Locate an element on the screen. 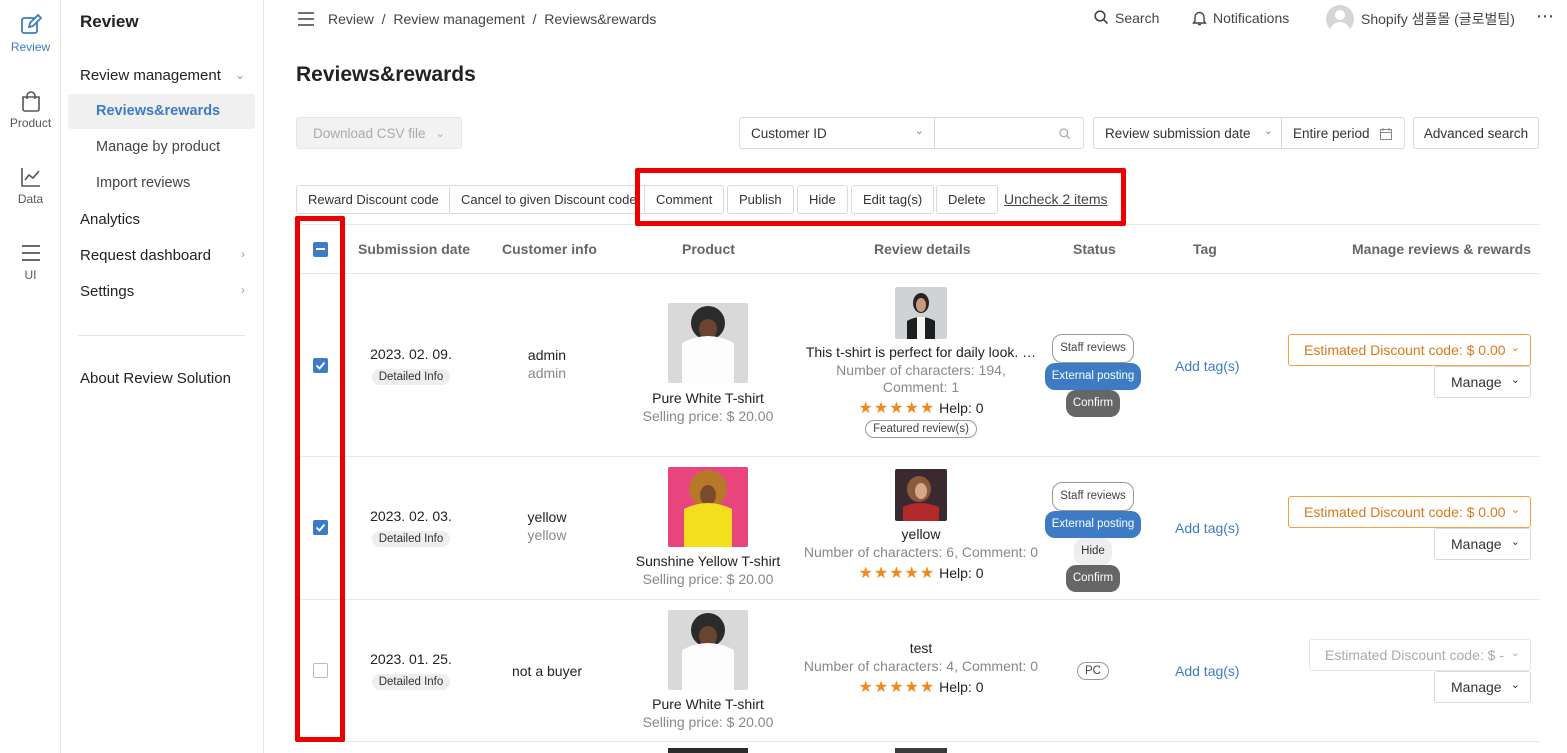  customer-info-cell: not a buyer is located at coordinates (547, 671).